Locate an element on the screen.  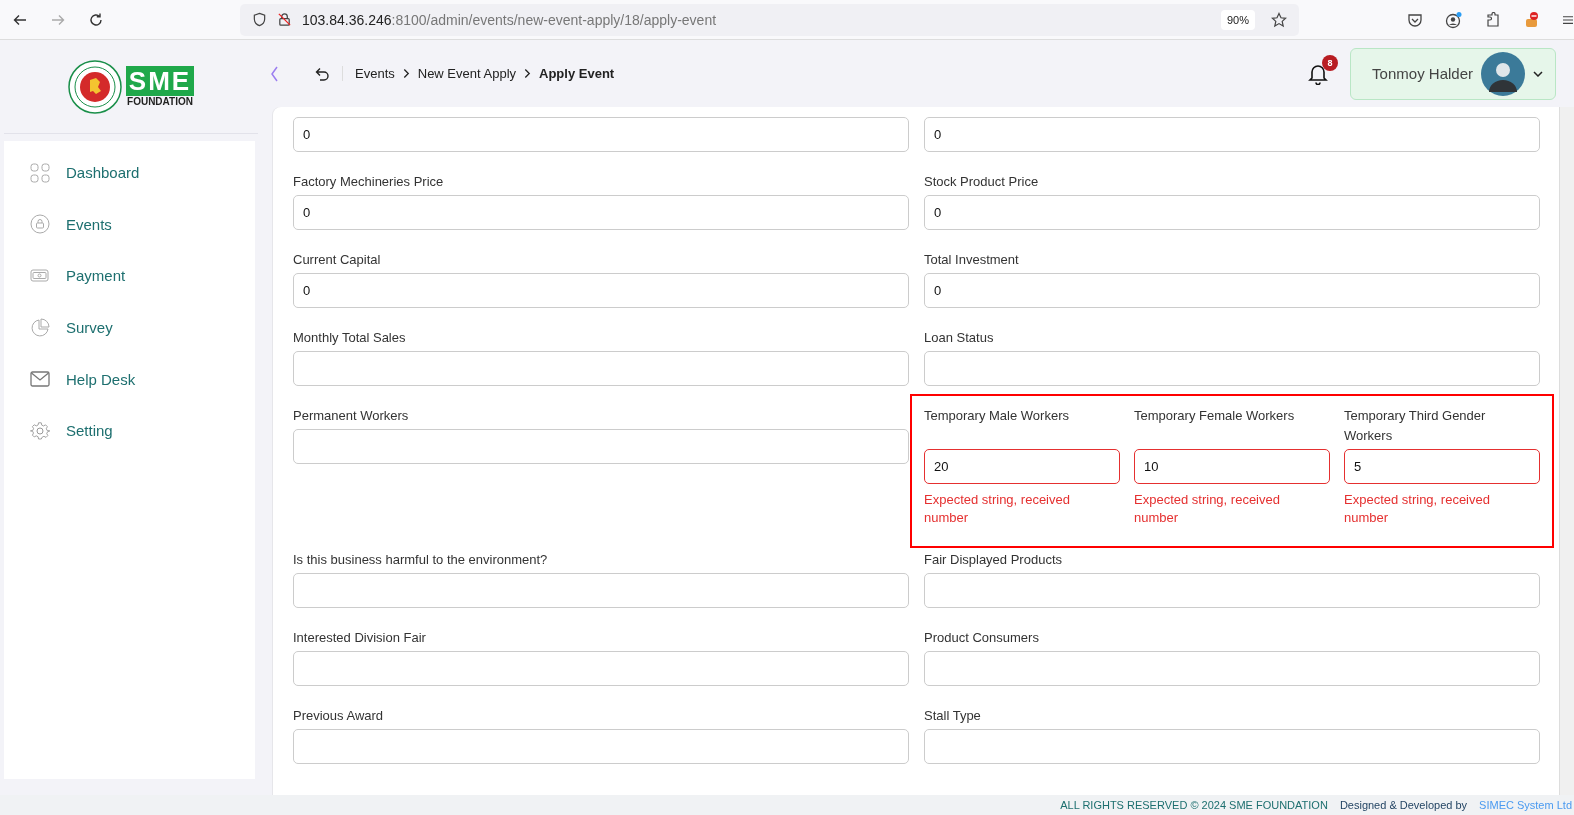
mail-icon is located at coordinates (40, 379).